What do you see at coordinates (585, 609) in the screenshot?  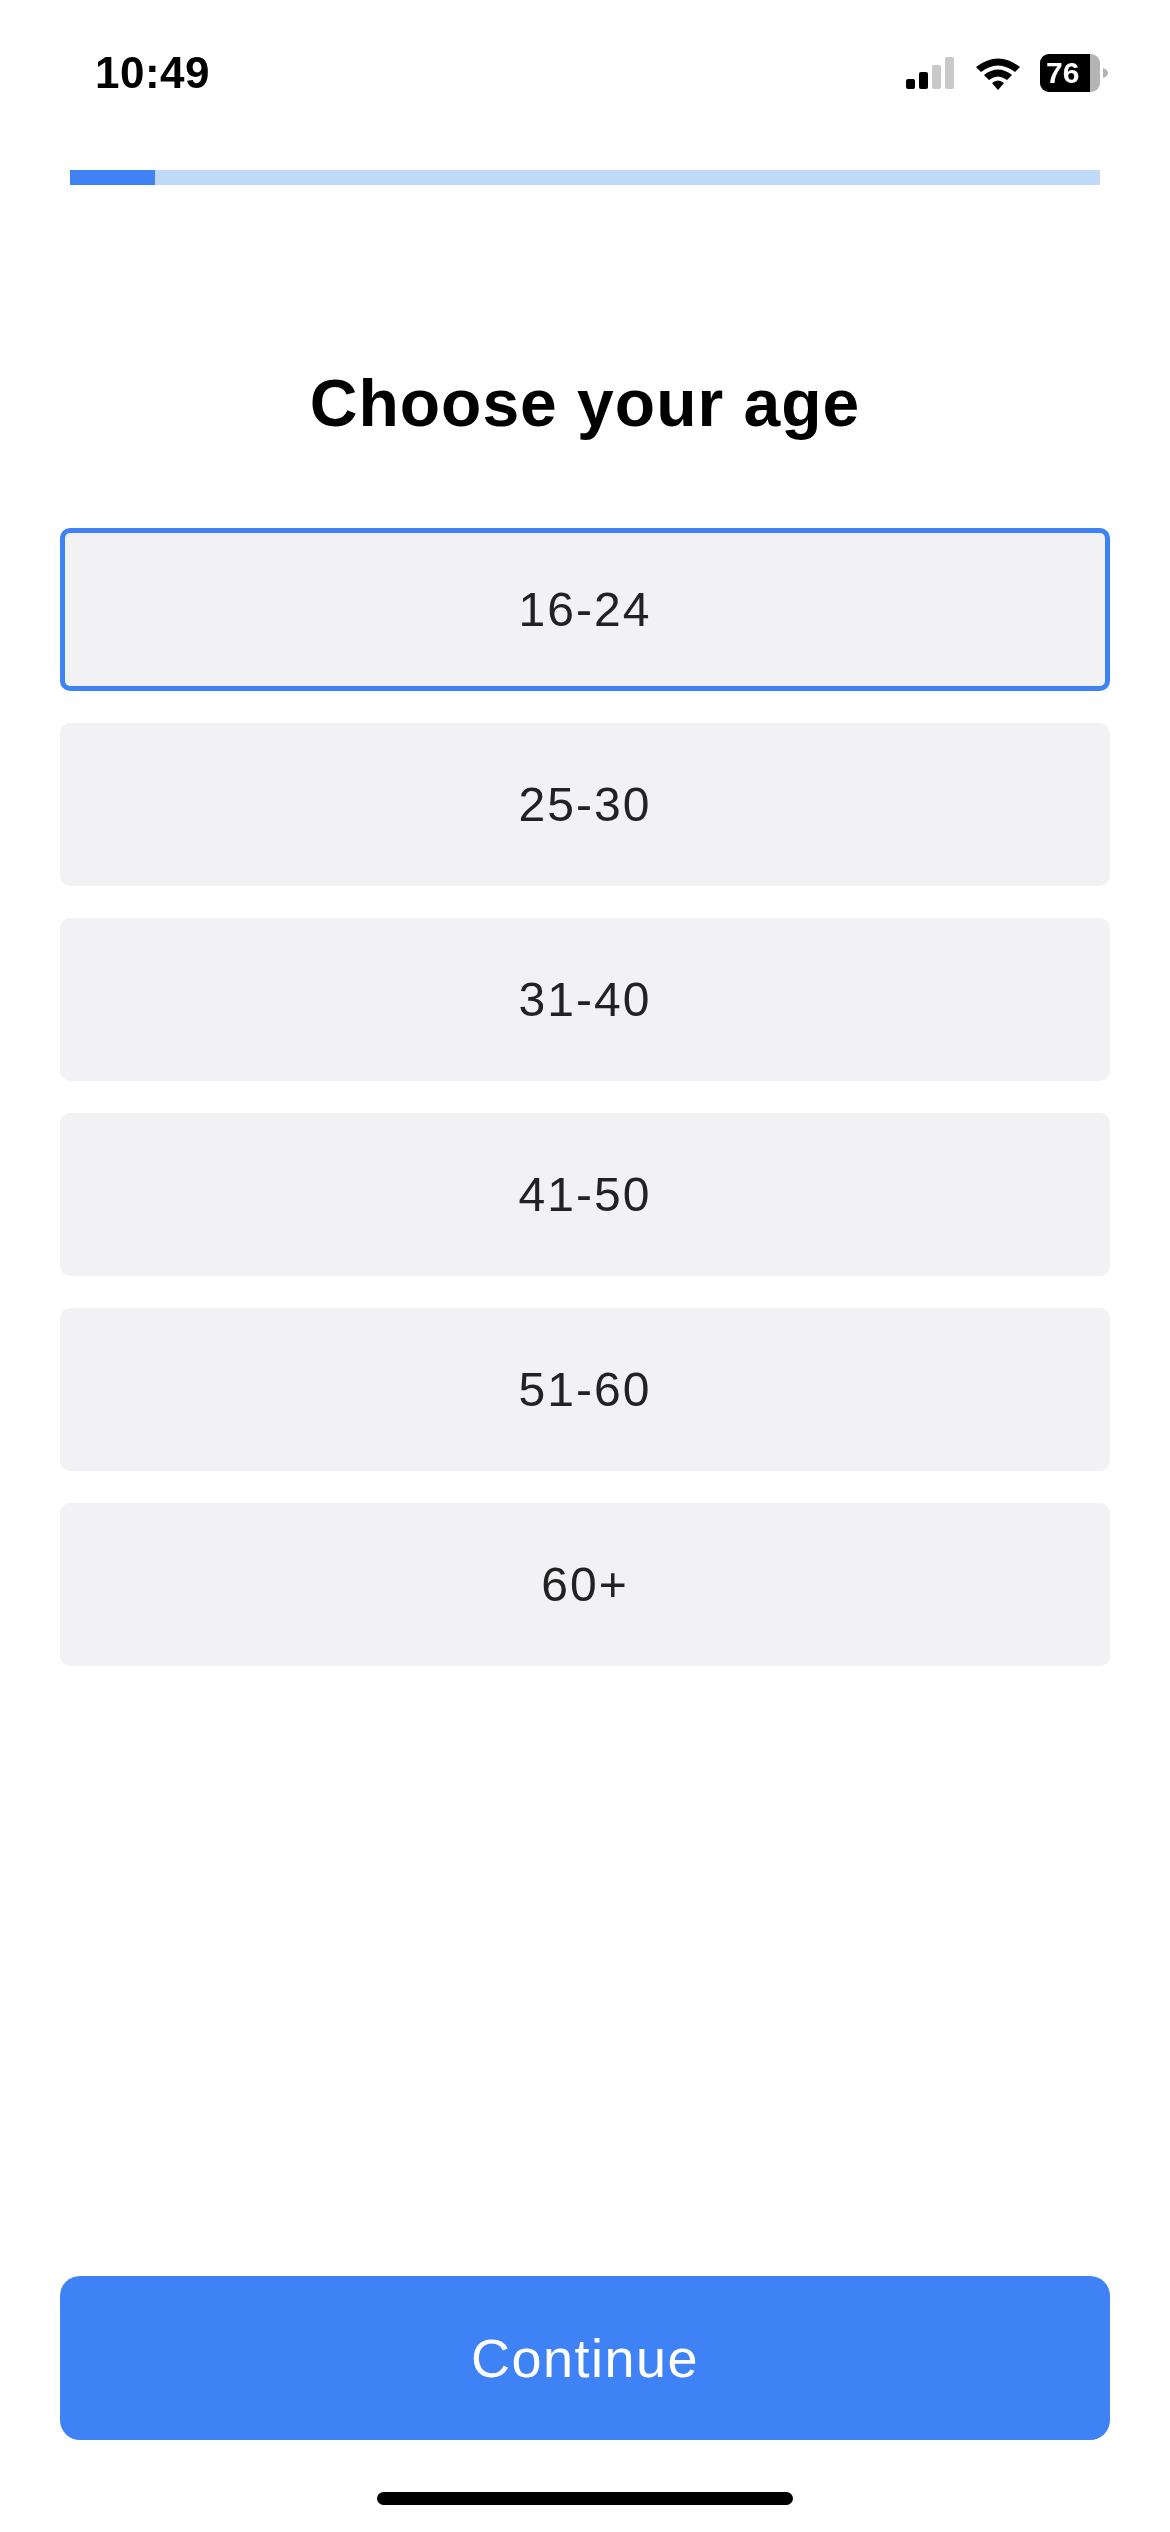 I see `age-option: 16-24` at bounding box center [585, 609].